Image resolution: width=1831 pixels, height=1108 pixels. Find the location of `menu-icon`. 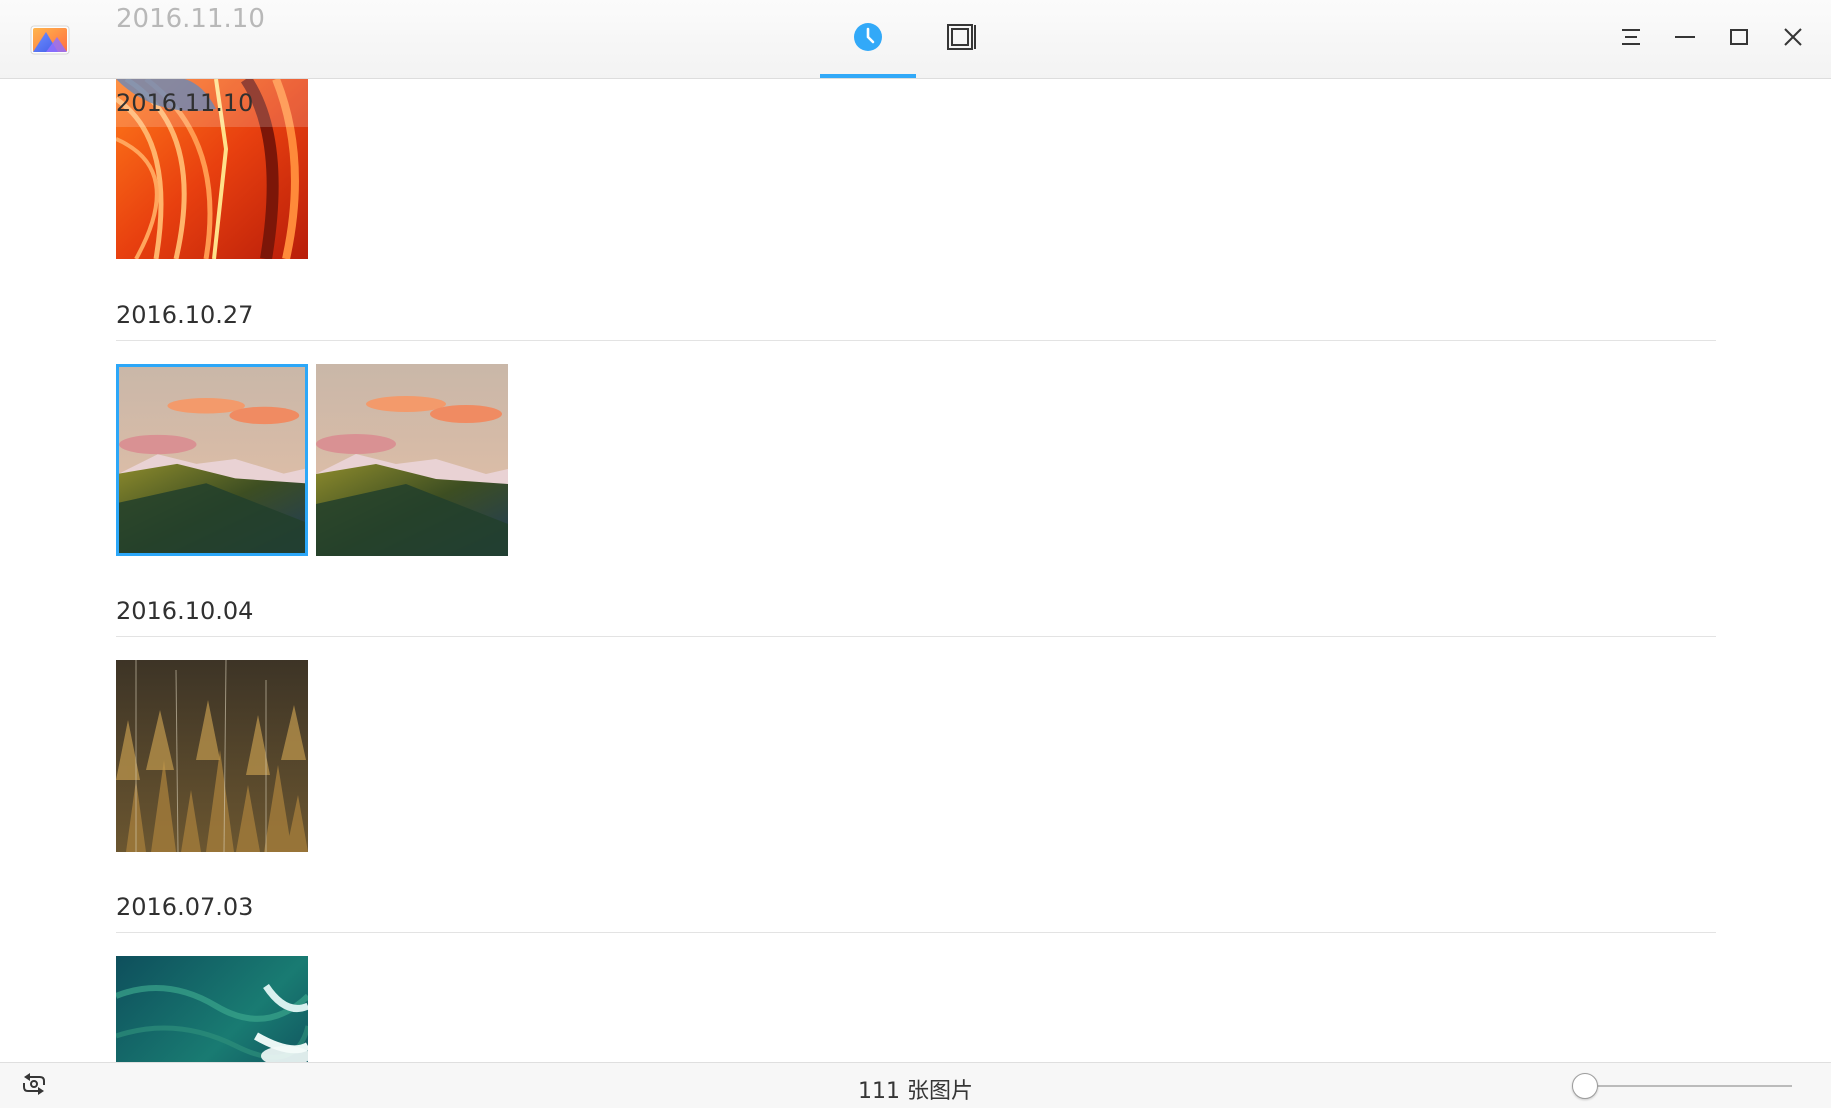

menu-icon is located at coordinates (1631, 39).